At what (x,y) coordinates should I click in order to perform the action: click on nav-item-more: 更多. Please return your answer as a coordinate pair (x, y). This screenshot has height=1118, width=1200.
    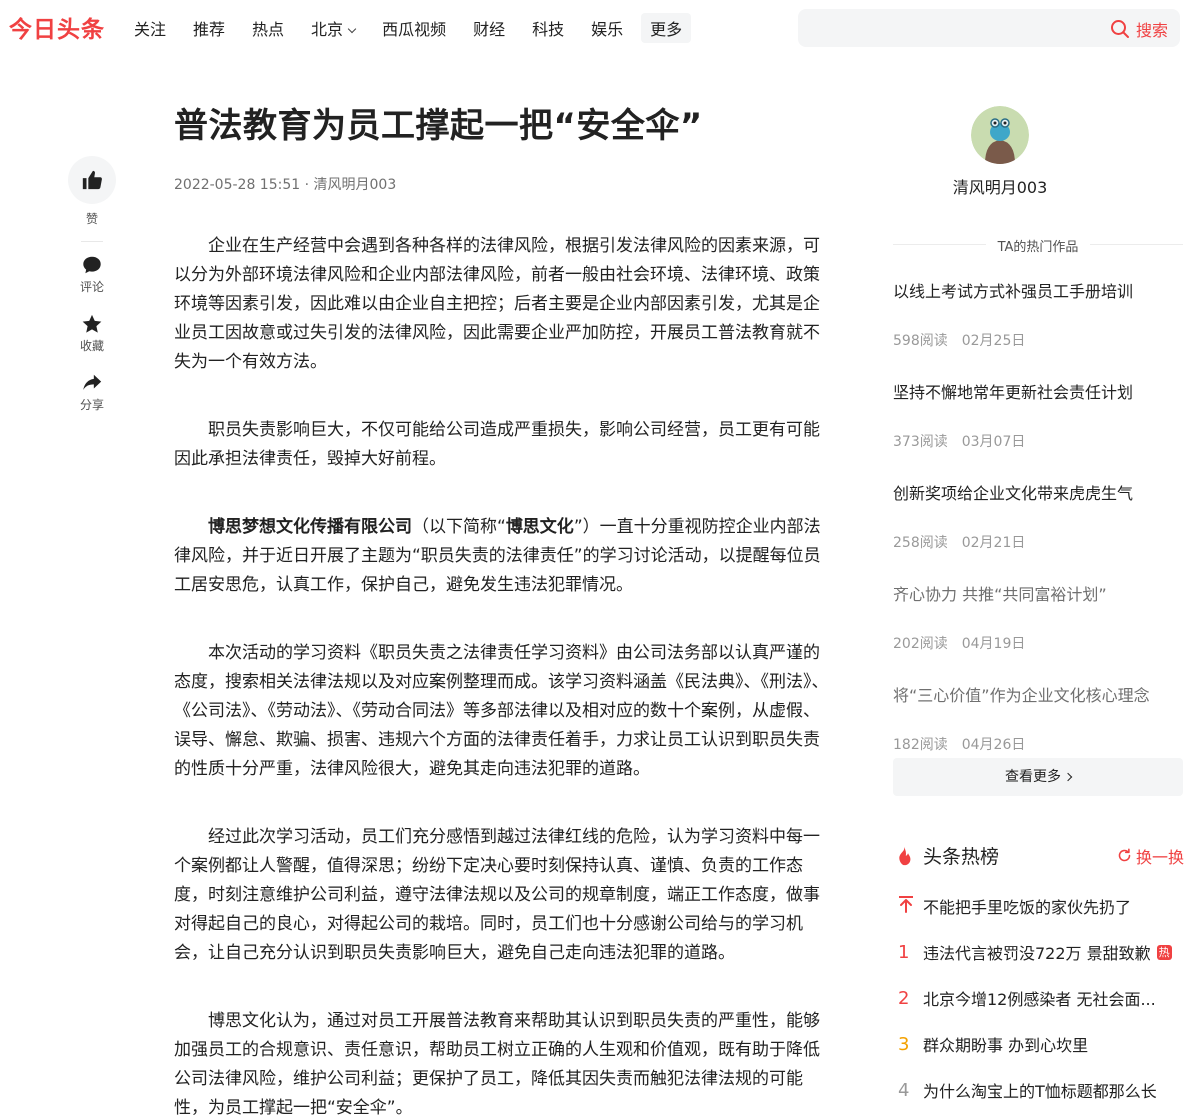
    Looking at the image, I should click on (666, 28).